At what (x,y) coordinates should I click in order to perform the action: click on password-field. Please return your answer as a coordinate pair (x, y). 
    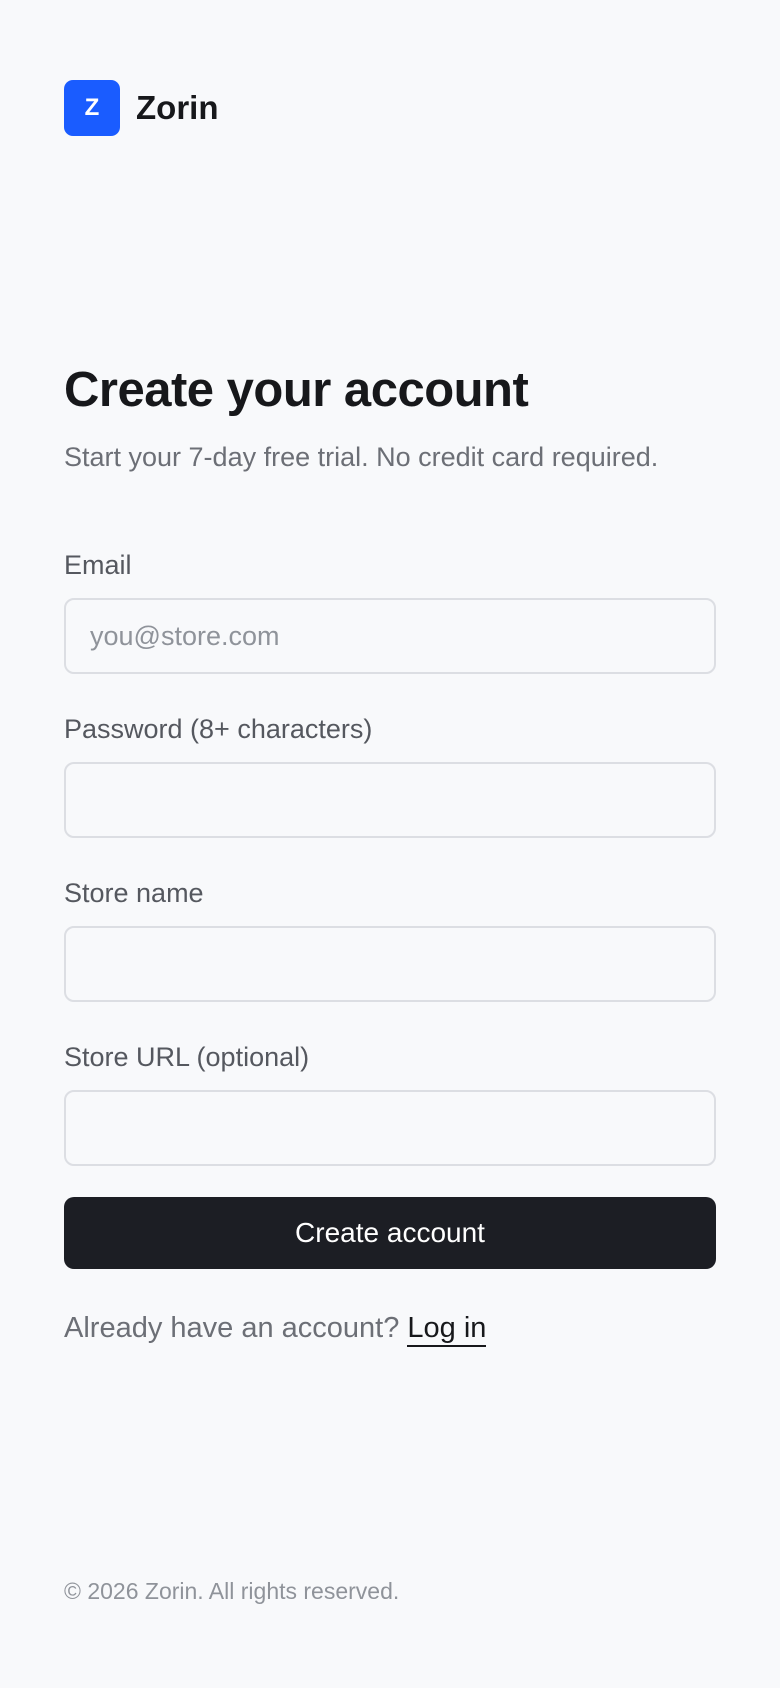
    Looking at the image, I should click on (390, 800).